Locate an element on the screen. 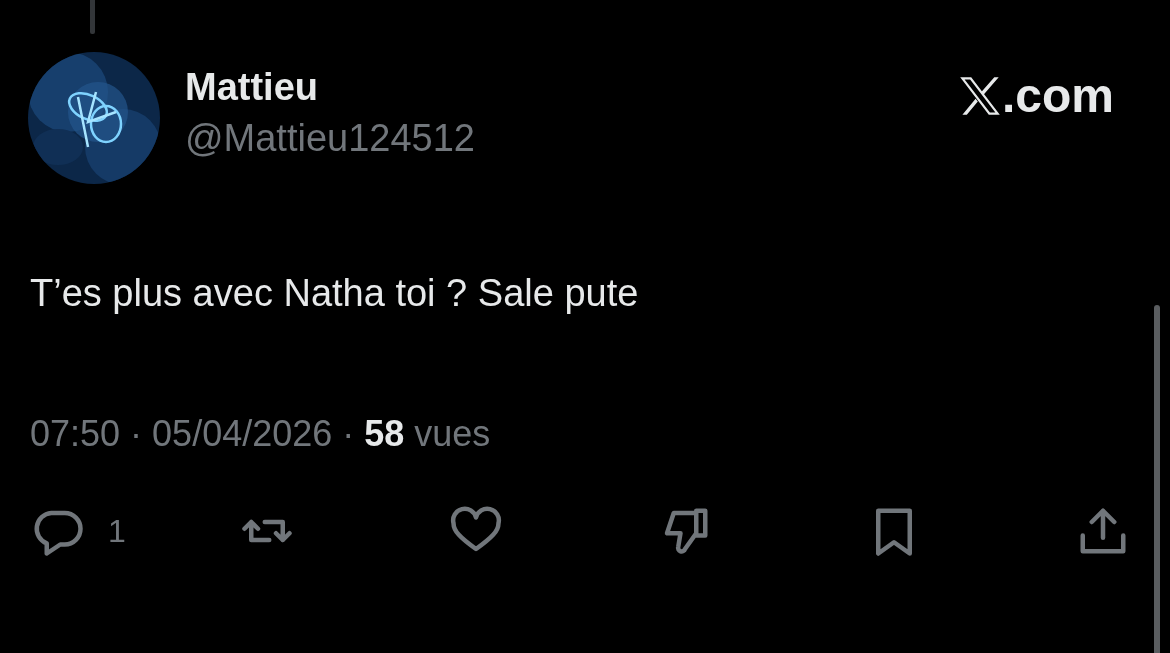 This screenshot has width=1170, height=653. site-name: .com is located at coordinates (1057, 95).